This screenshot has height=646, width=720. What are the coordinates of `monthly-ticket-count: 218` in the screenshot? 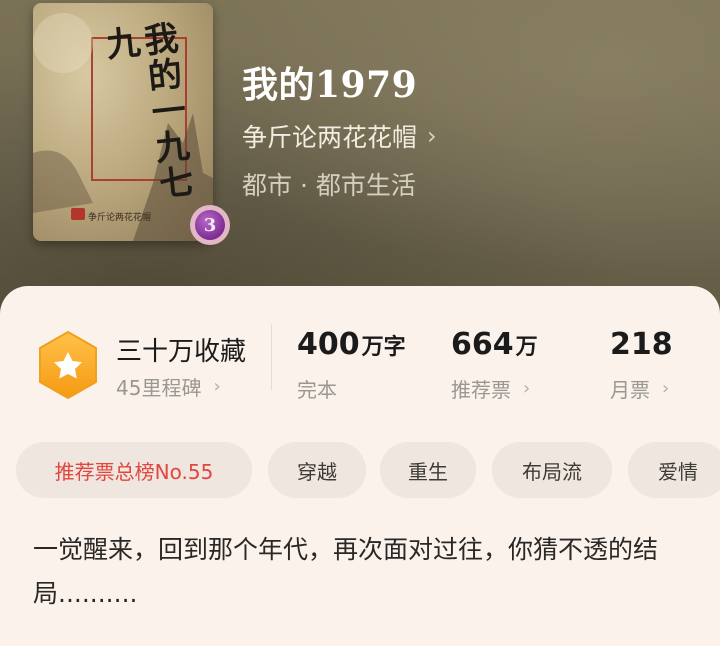 It's located at (641, 344).